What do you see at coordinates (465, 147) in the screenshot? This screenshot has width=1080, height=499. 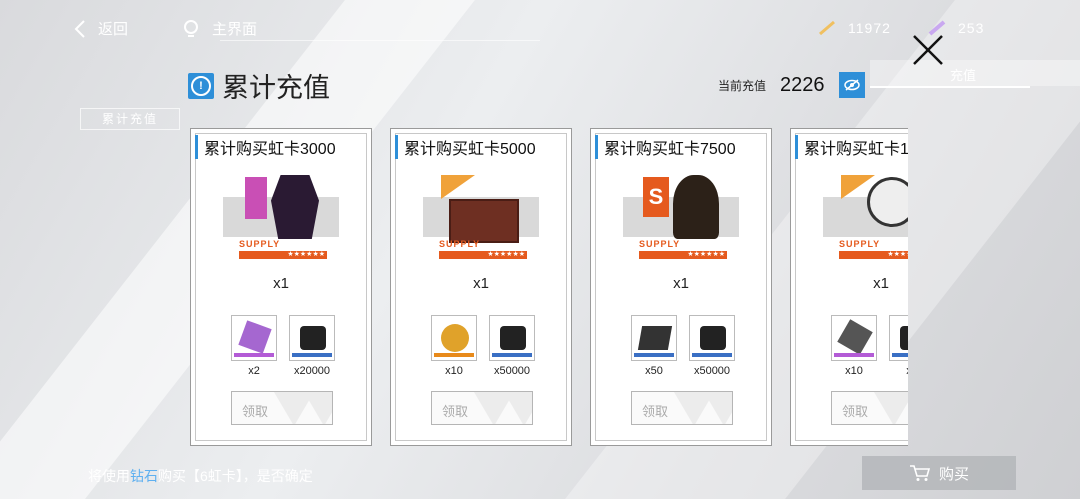 I see `card-title: 累计购买虹卡5000` at bounding box center [465, 147].